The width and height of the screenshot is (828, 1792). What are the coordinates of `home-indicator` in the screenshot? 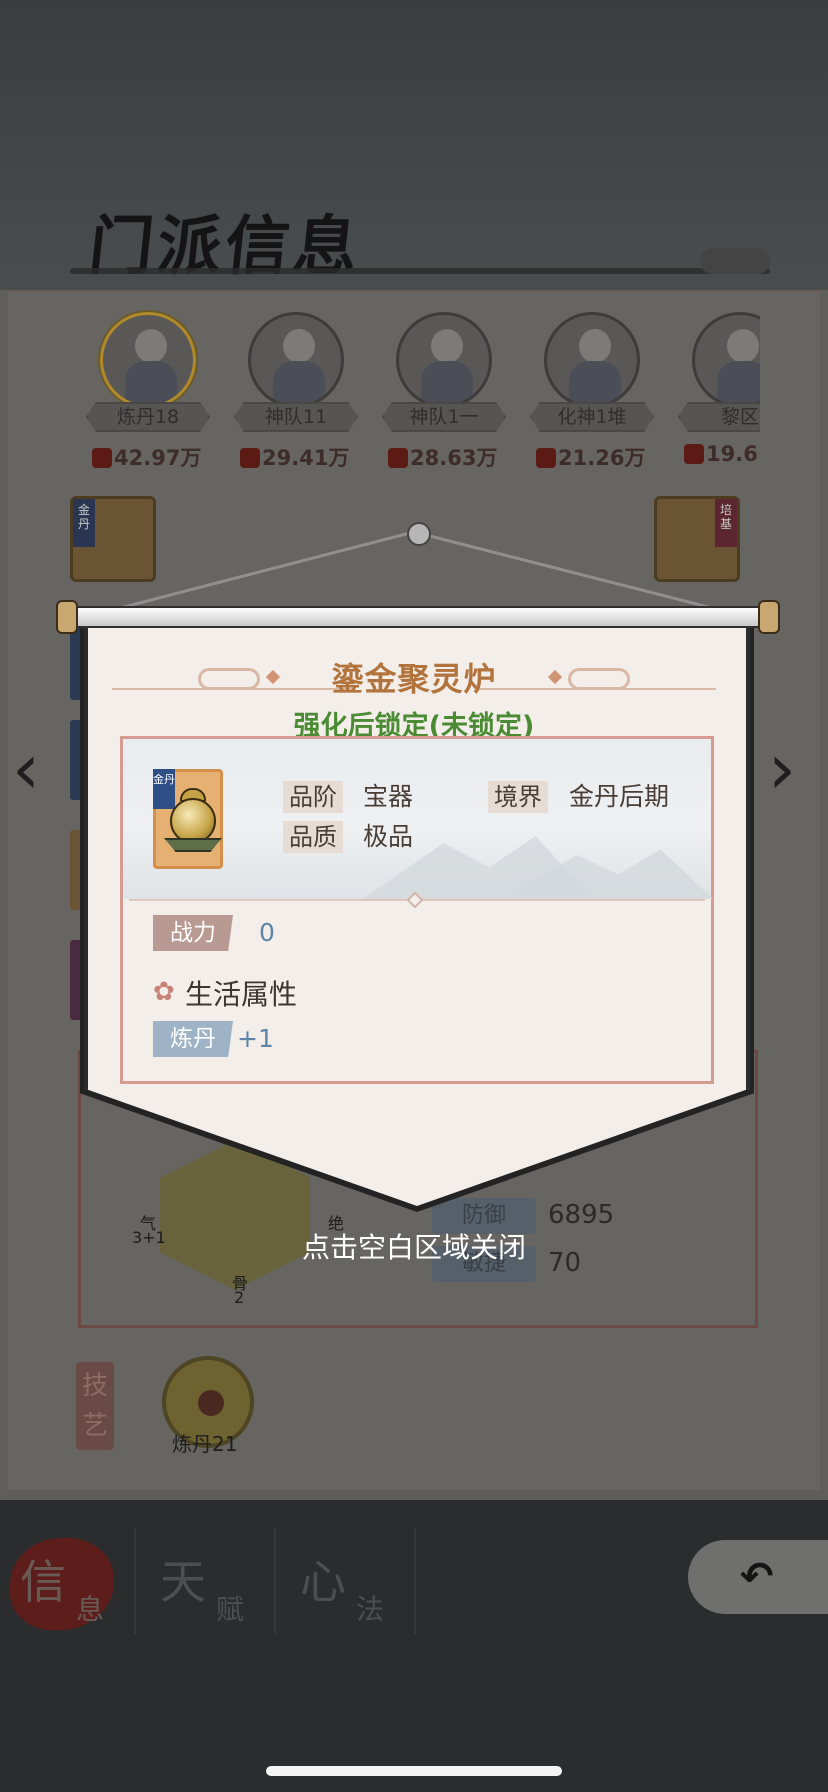 It's located at (414, 1771).